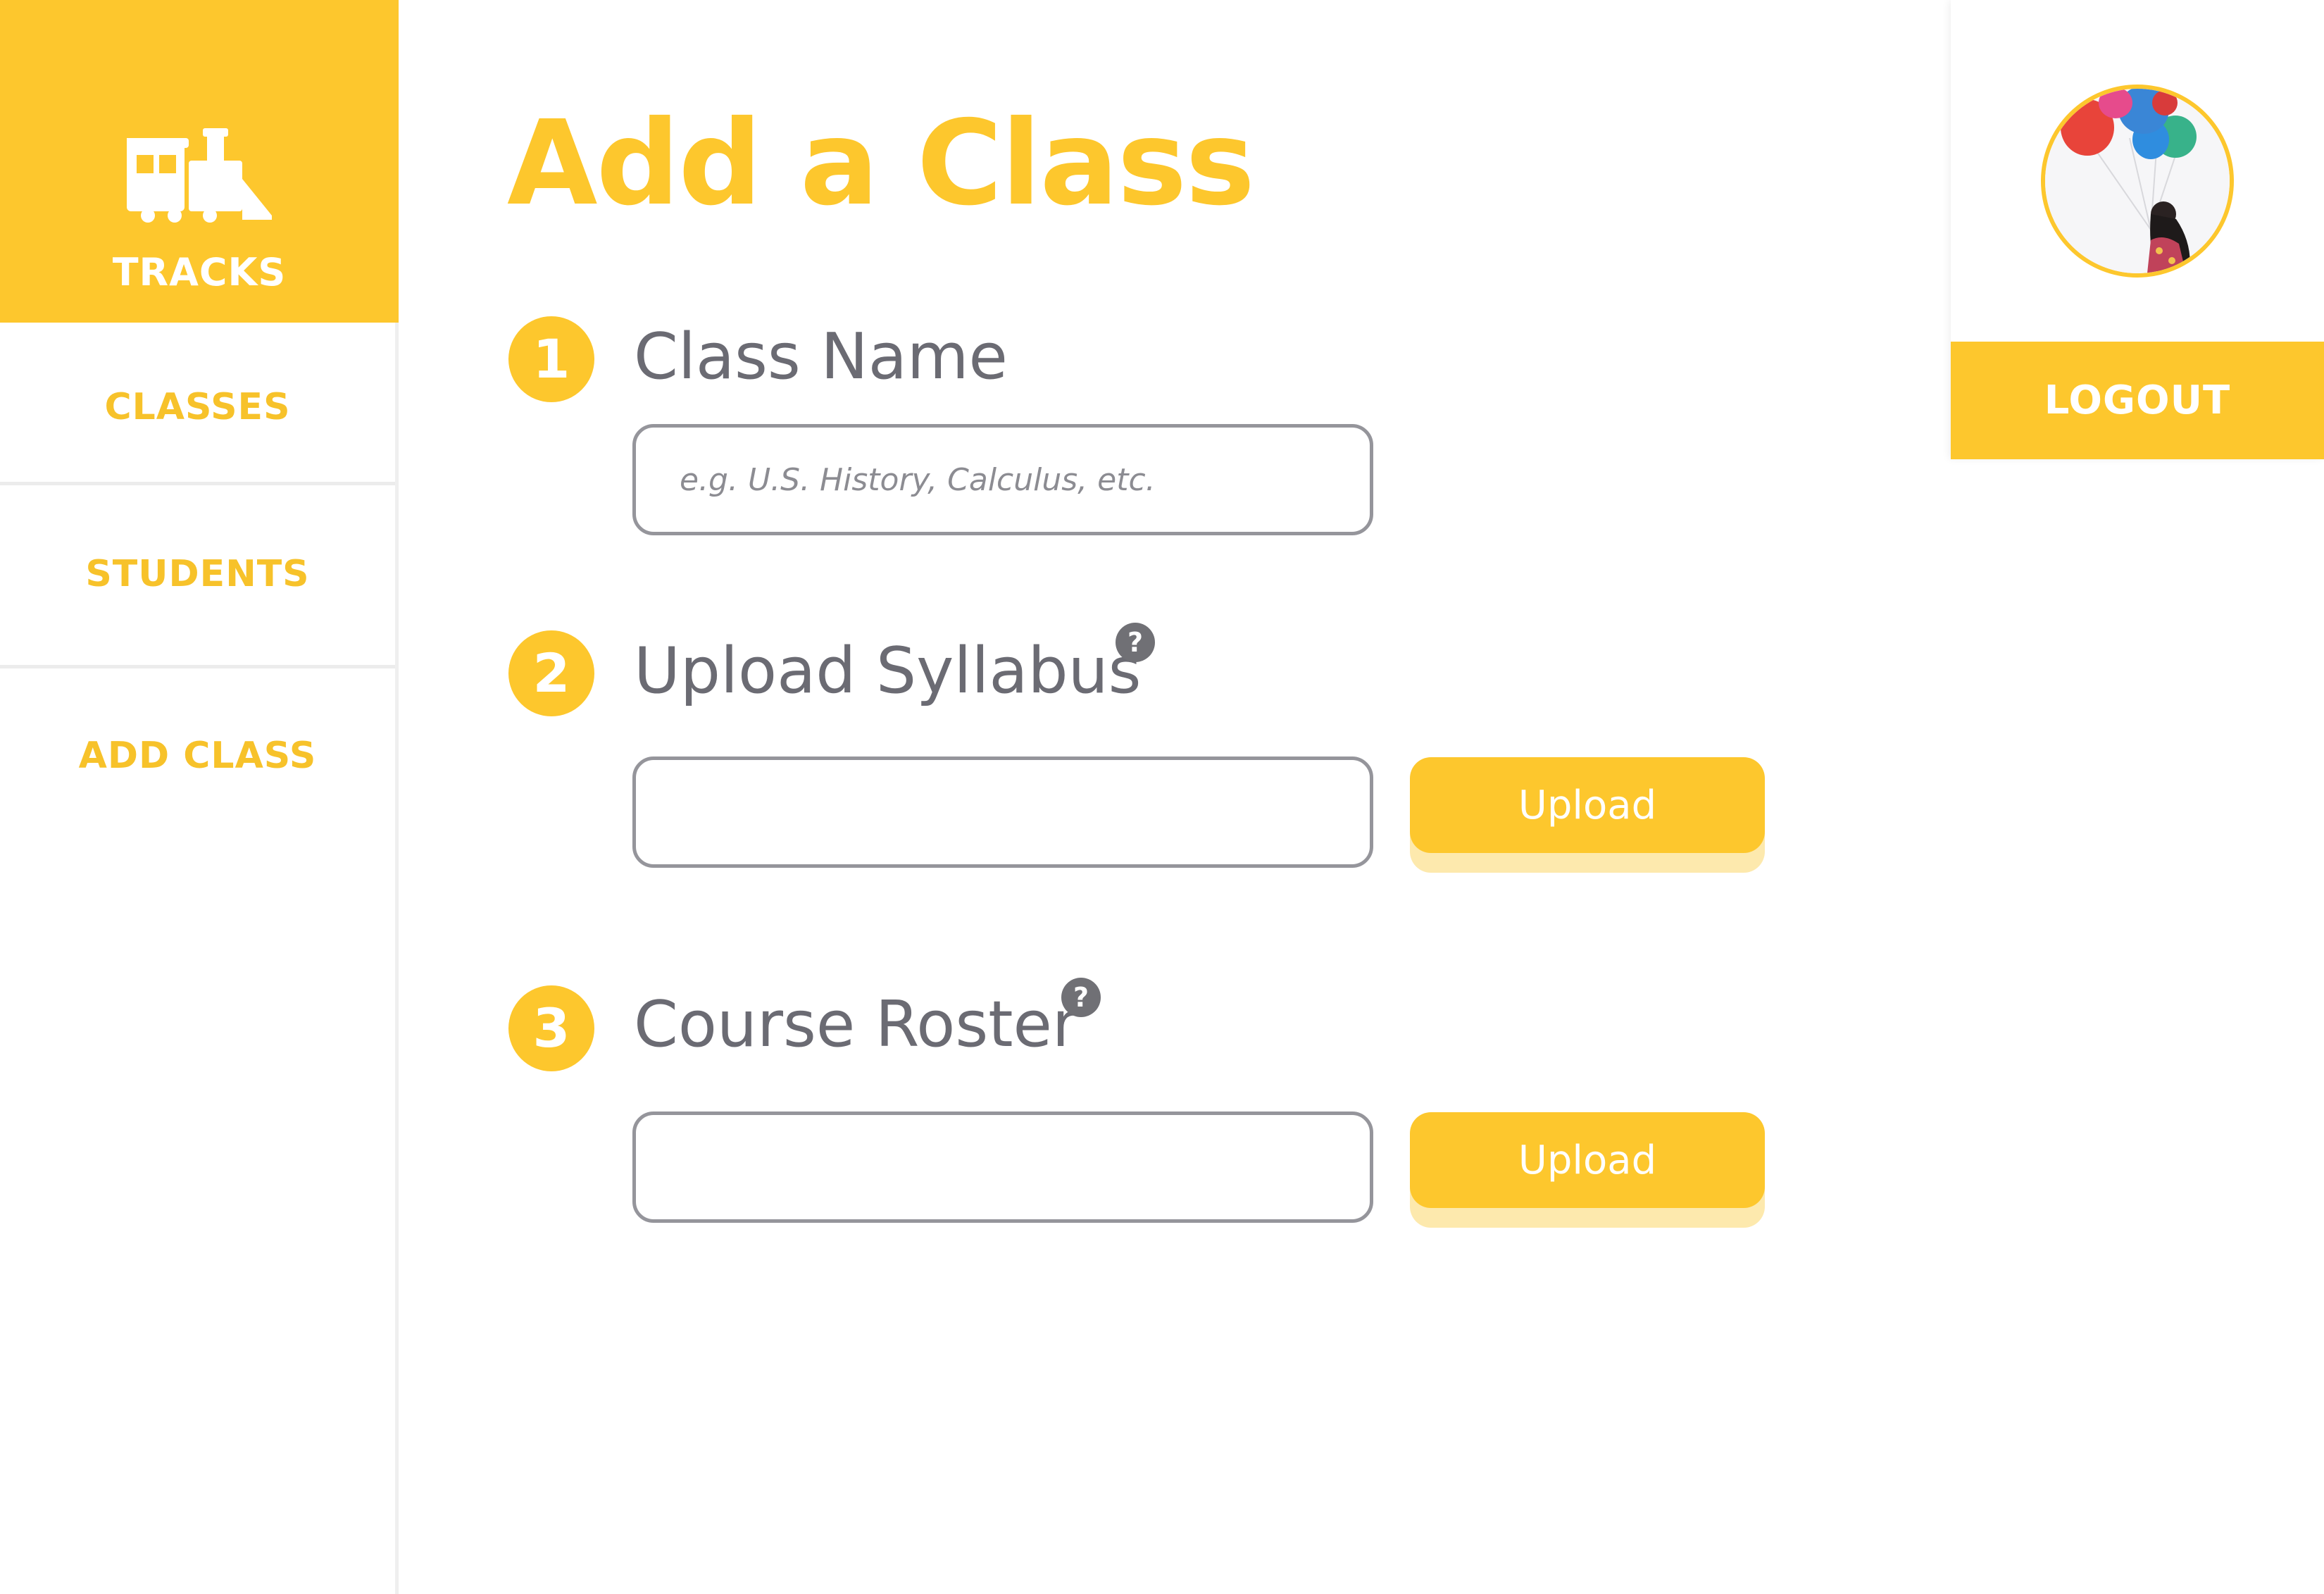 This screenshot has width=2324, height=1594. What do you see at coordinates (199, 175) in the screenshot?
I see `train-icon` at bounding box center [199, 175].